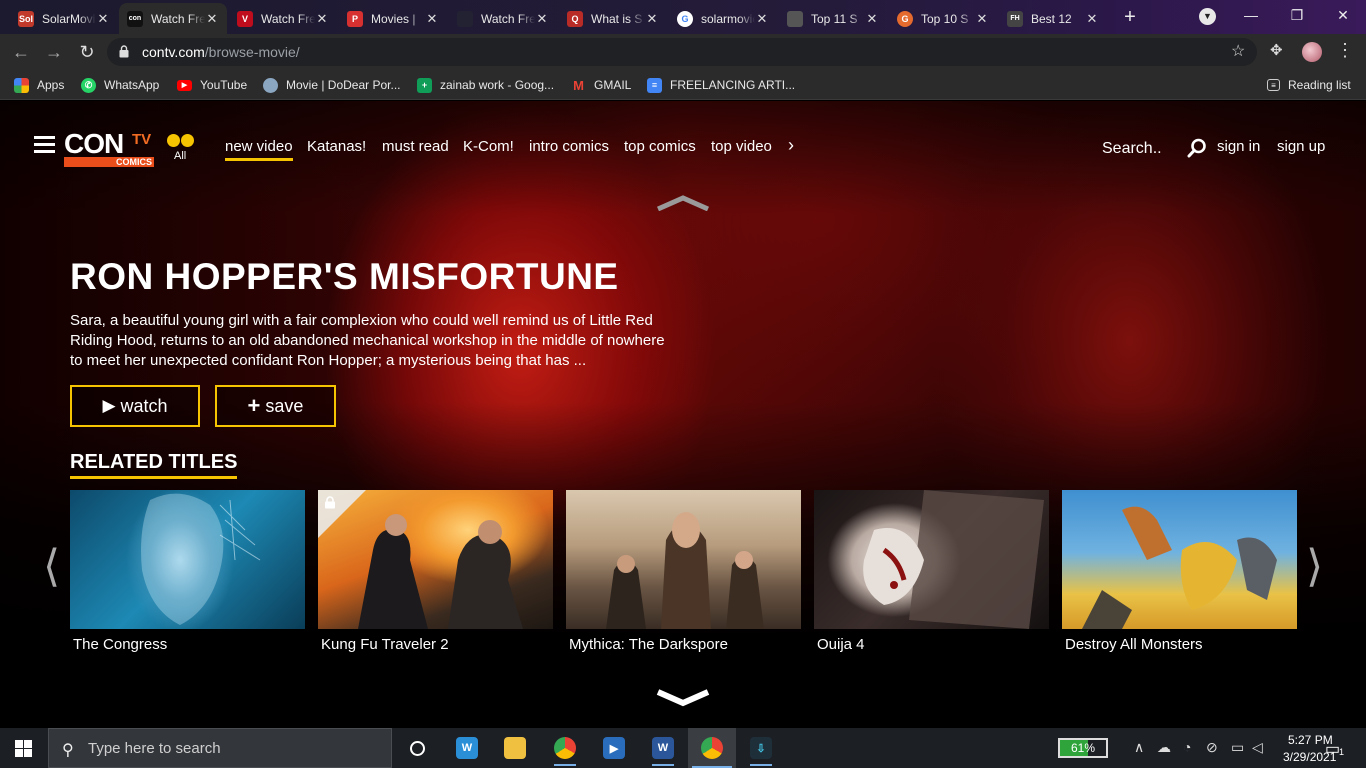 The width and height of the screenshot is (1366, 768). What do you see at coordinates (51, 566) in the screenshot?
I see `carousel-prev-icon: ⟨` at bounding box center [51, 566].